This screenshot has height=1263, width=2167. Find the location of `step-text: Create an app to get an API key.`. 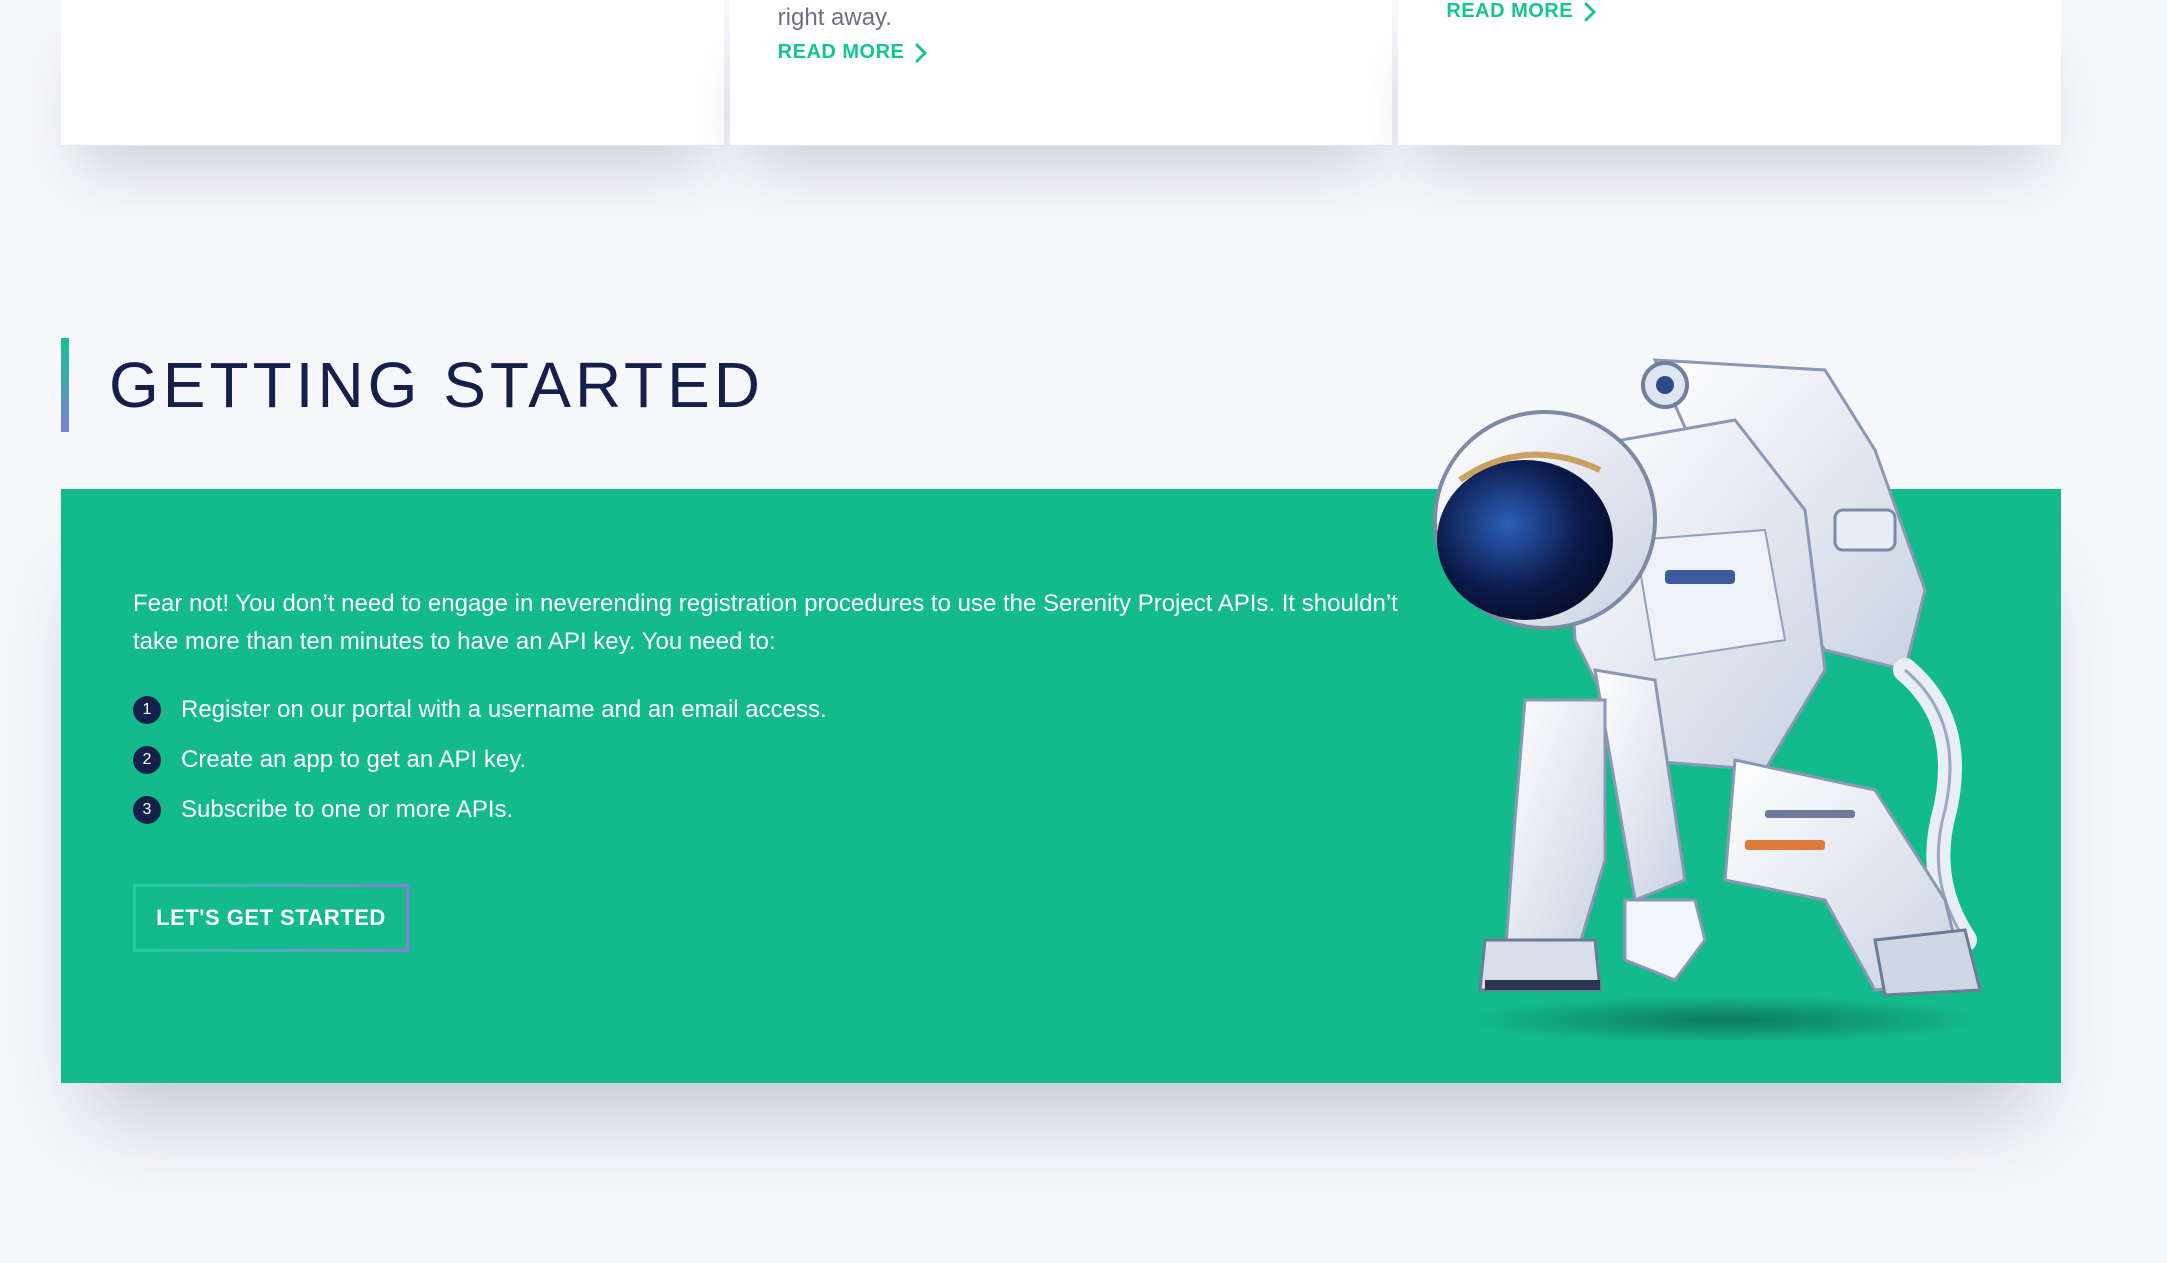

step-text: Create an app to get an API key. is located at coordinates (354, 759).